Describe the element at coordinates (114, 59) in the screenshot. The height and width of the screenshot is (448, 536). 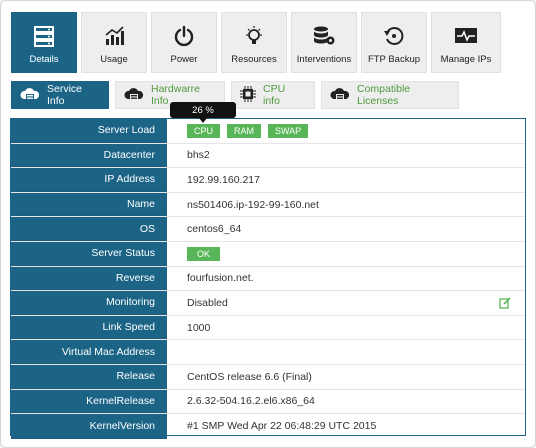
I see `tab-label: Usage` at that location.